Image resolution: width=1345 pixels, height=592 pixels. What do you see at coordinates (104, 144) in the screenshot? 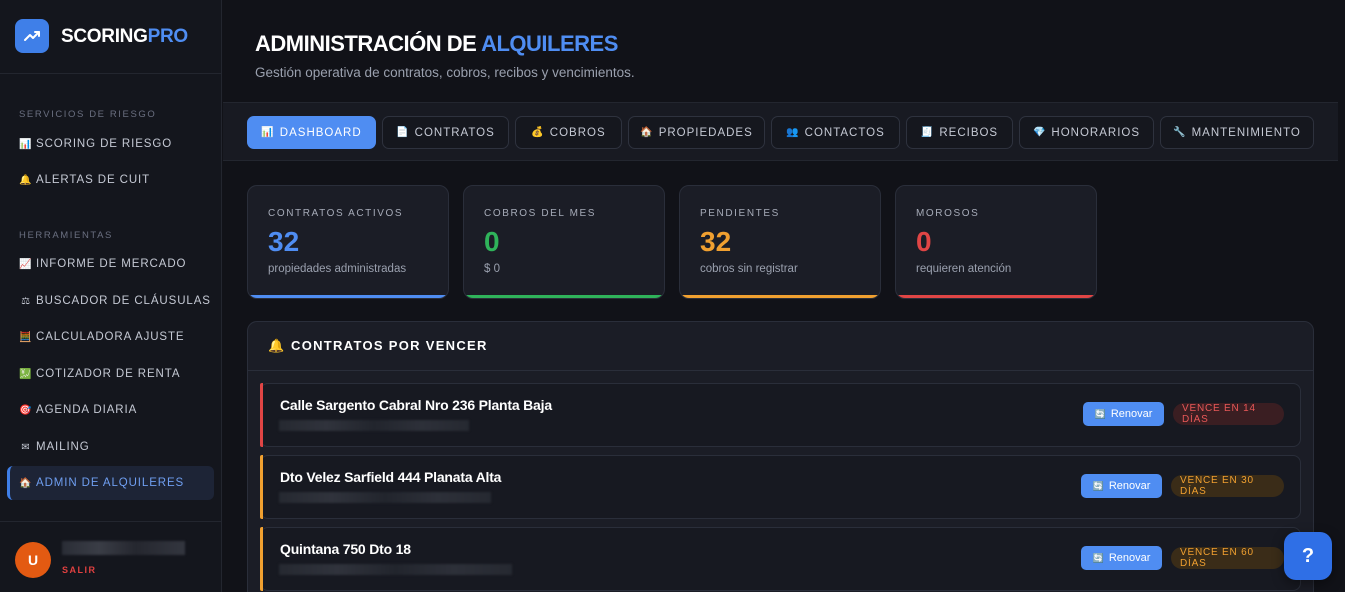
I see `sidebar-item-label: SCORING DE RIESGO` at bounding box center [104, 144].